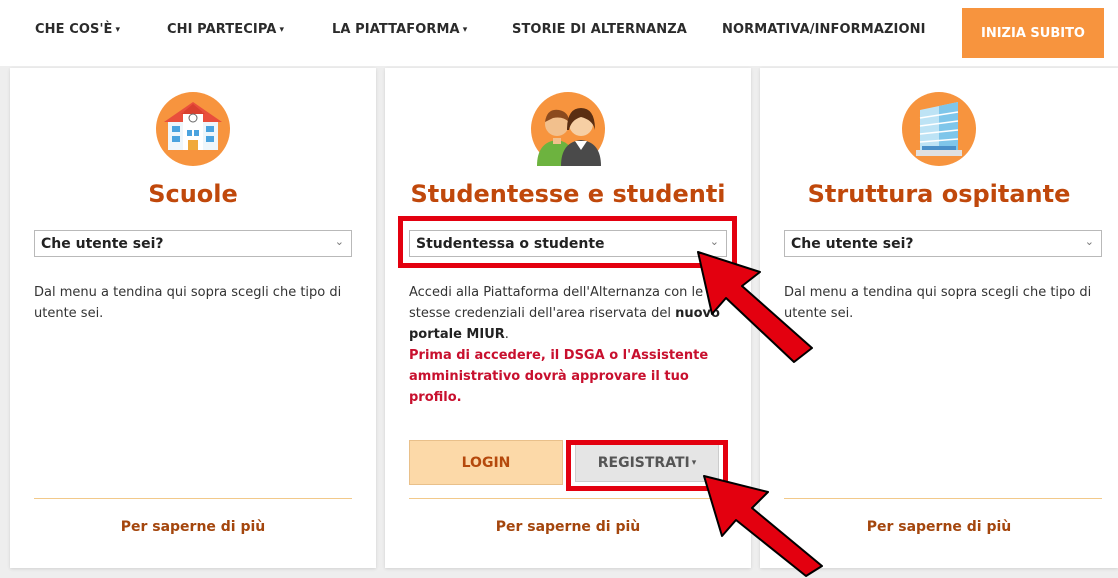 The image size is (1118, 578). What do you see at coordinates (943, 243) in the screenshot?
I see `user-type-select-struttura: Che utente sei? ⌄` at bounding box center [943, 243].